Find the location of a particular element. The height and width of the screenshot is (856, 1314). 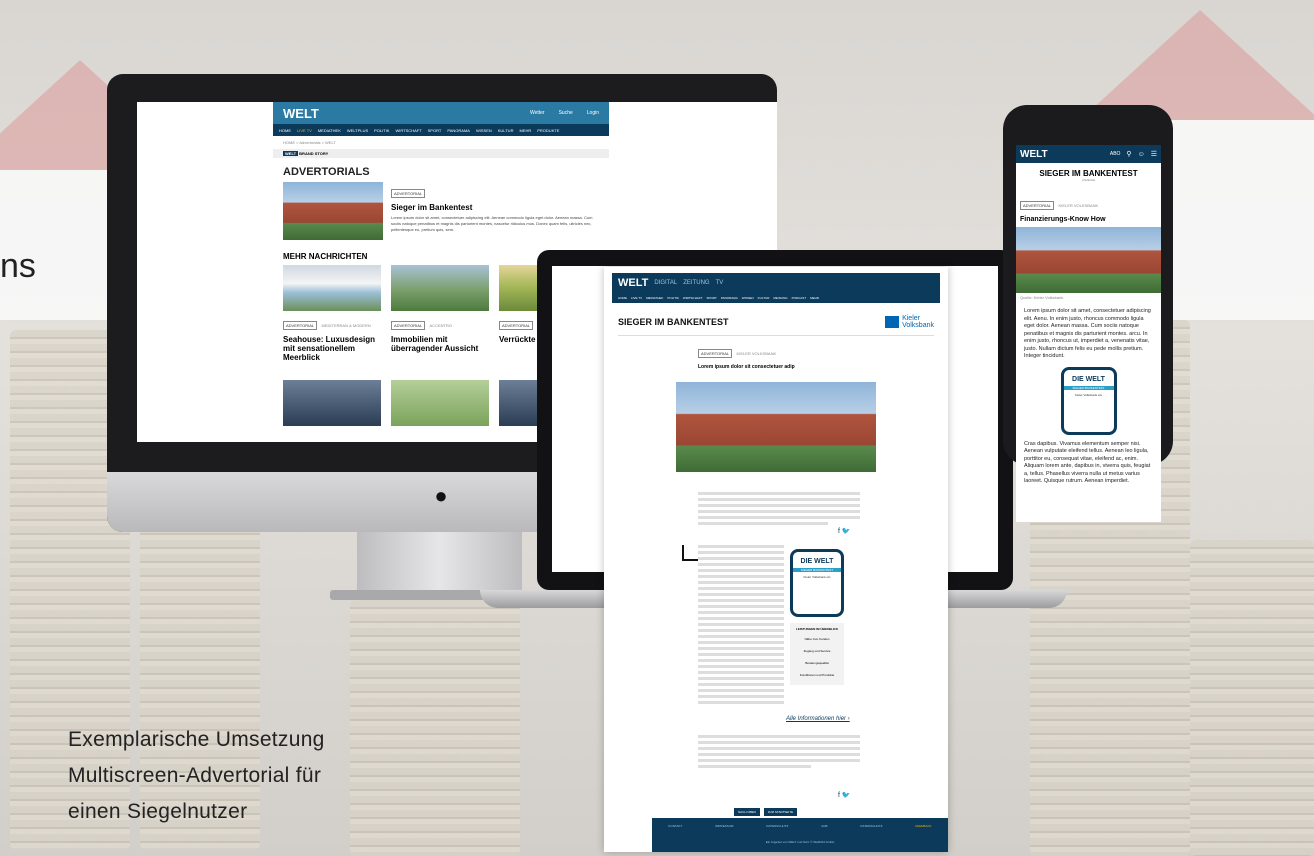

search-icon: ⚲ is located at coordinates (1128, 154).